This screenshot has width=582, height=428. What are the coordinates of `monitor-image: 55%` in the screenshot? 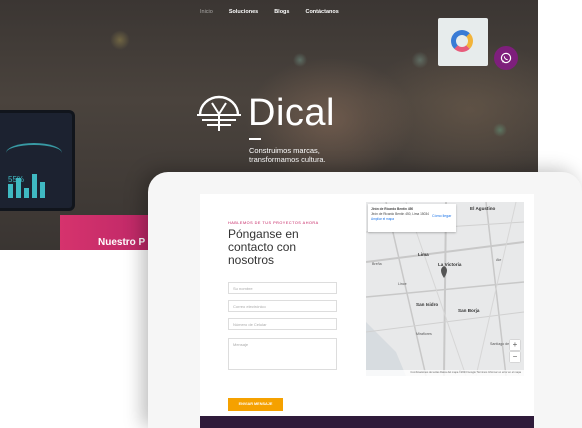 It's located at (37, 160).